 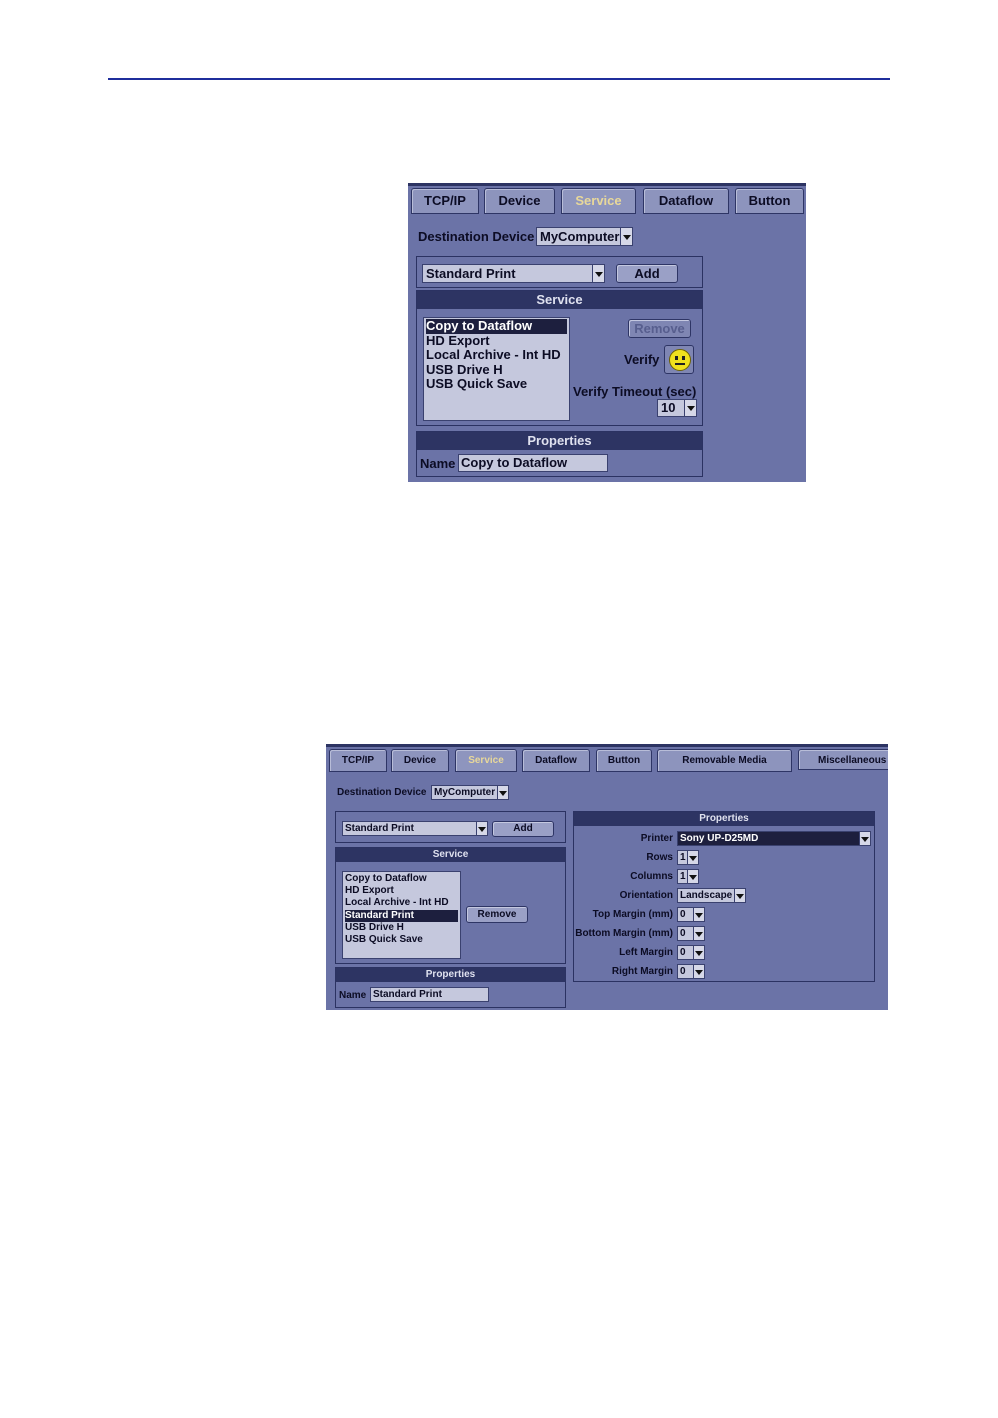 I want to click on bottom-margin-label: Bottom Margin (mm), so click(x=624, y=933).